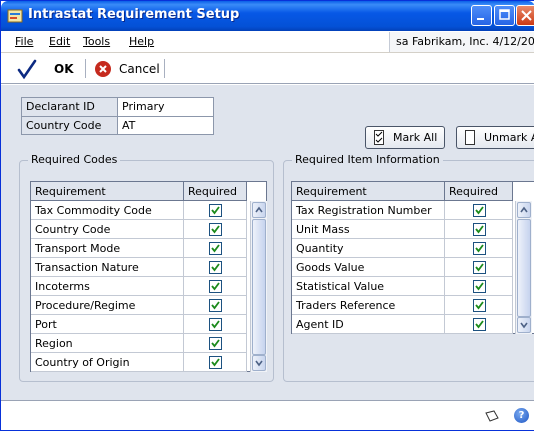  I want to click on declarant-info: Declarant ID Primary Country Code AT, so click(117, 116).